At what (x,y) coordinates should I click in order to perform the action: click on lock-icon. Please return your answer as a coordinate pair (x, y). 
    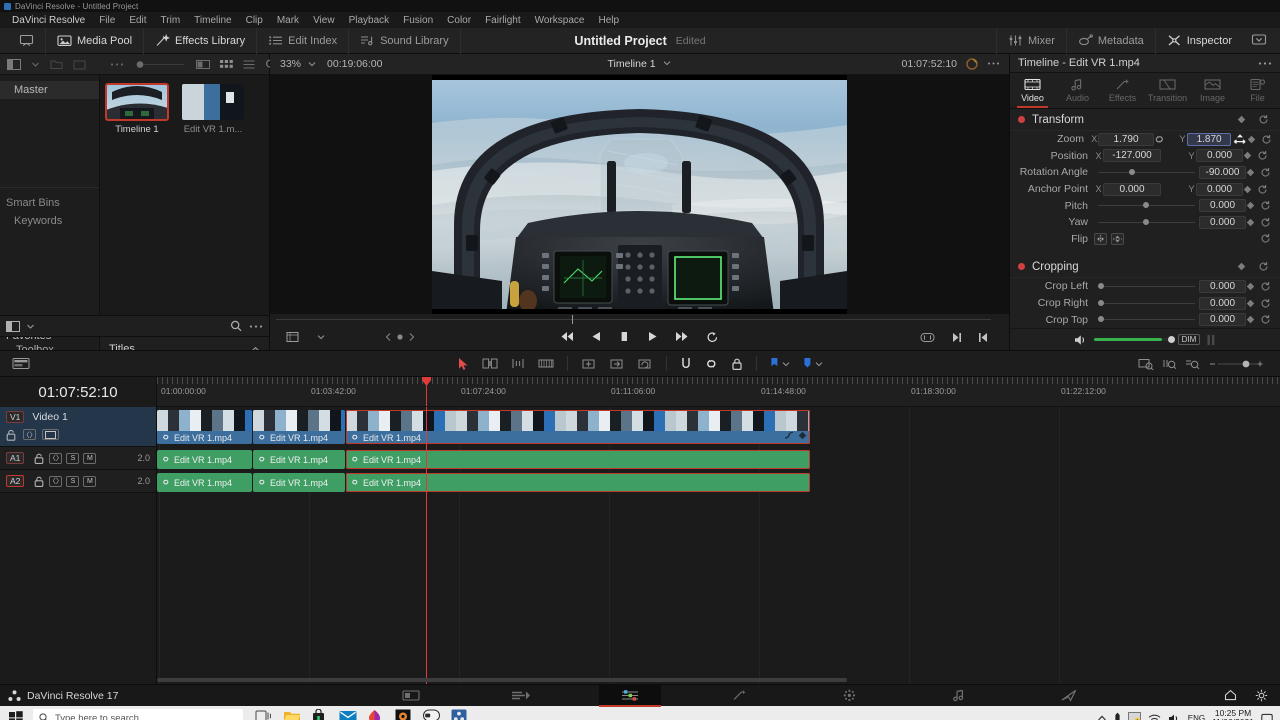
    Looking at the image, I should click on (39, 481).